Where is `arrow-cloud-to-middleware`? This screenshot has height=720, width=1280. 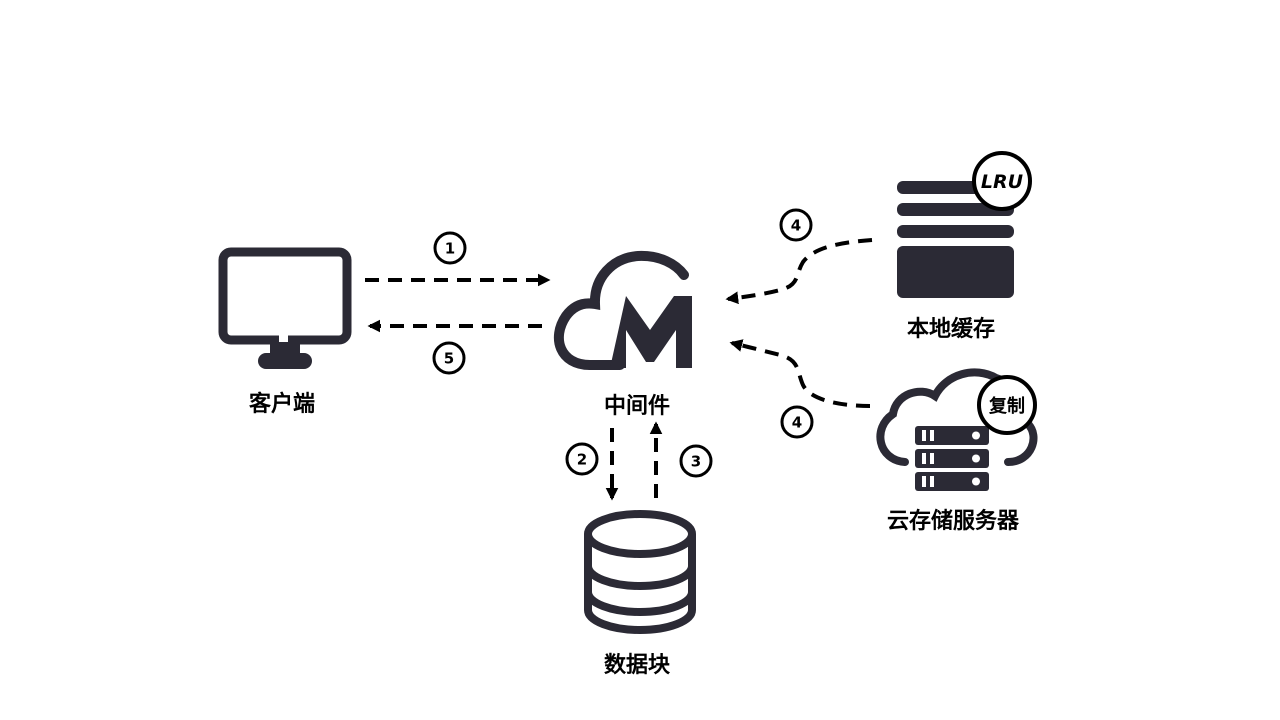
arrow-cloud-to-middleware is located at coordinates (800, 373).